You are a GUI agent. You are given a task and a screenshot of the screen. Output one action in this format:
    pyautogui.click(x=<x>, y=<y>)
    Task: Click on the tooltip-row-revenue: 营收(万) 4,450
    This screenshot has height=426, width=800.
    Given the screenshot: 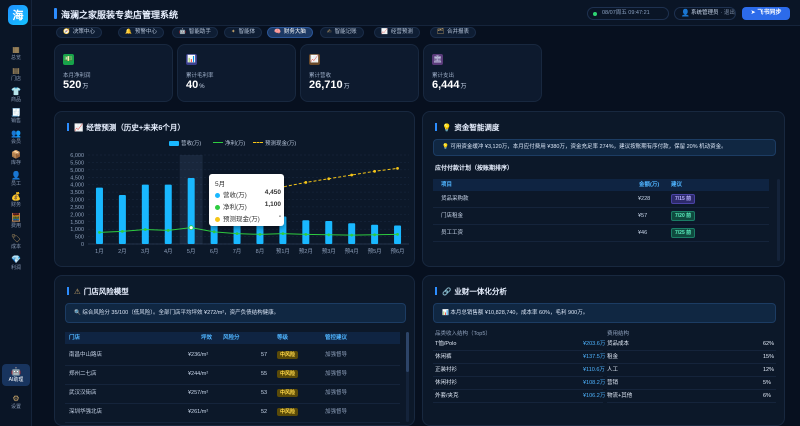 What is the action you would take?
    pyautogui.click(x=248, y=194)
    